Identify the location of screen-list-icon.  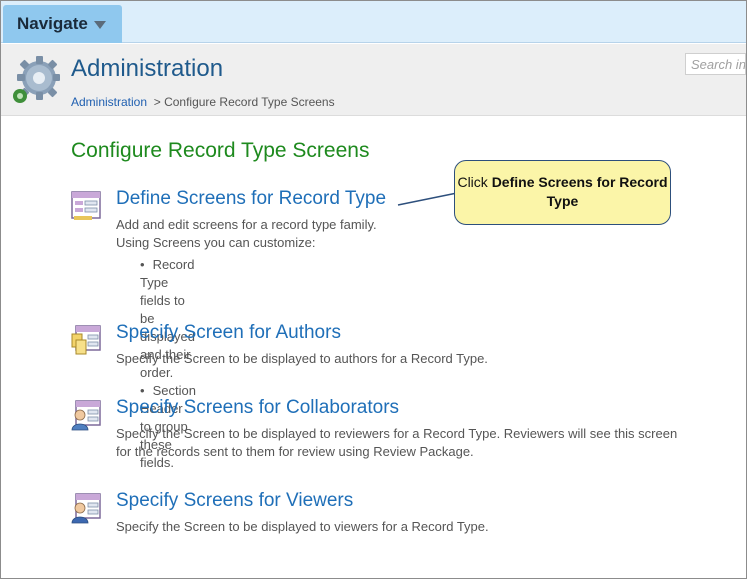
(86, 205).